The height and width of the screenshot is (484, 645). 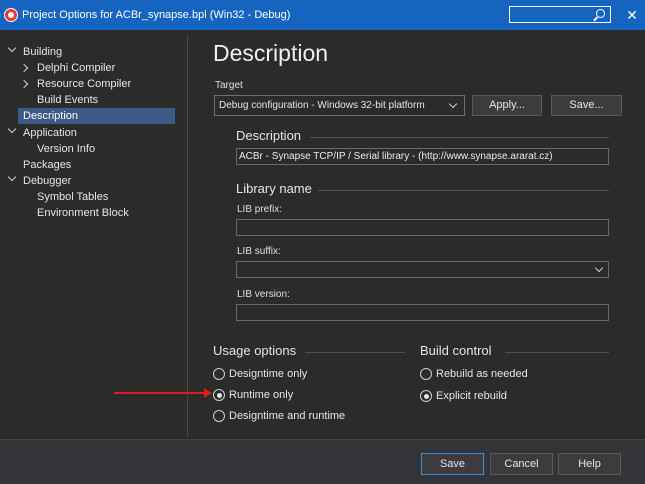 I want to click on usage-group-title: Usage options, so click(x=255, y=350).